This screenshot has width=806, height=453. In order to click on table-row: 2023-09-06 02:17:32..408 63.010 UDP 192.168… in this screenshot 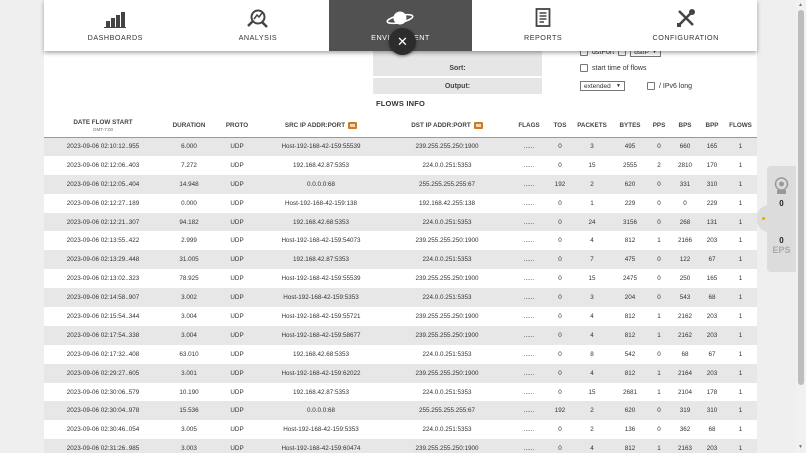, I will do `click(400, 354)`.